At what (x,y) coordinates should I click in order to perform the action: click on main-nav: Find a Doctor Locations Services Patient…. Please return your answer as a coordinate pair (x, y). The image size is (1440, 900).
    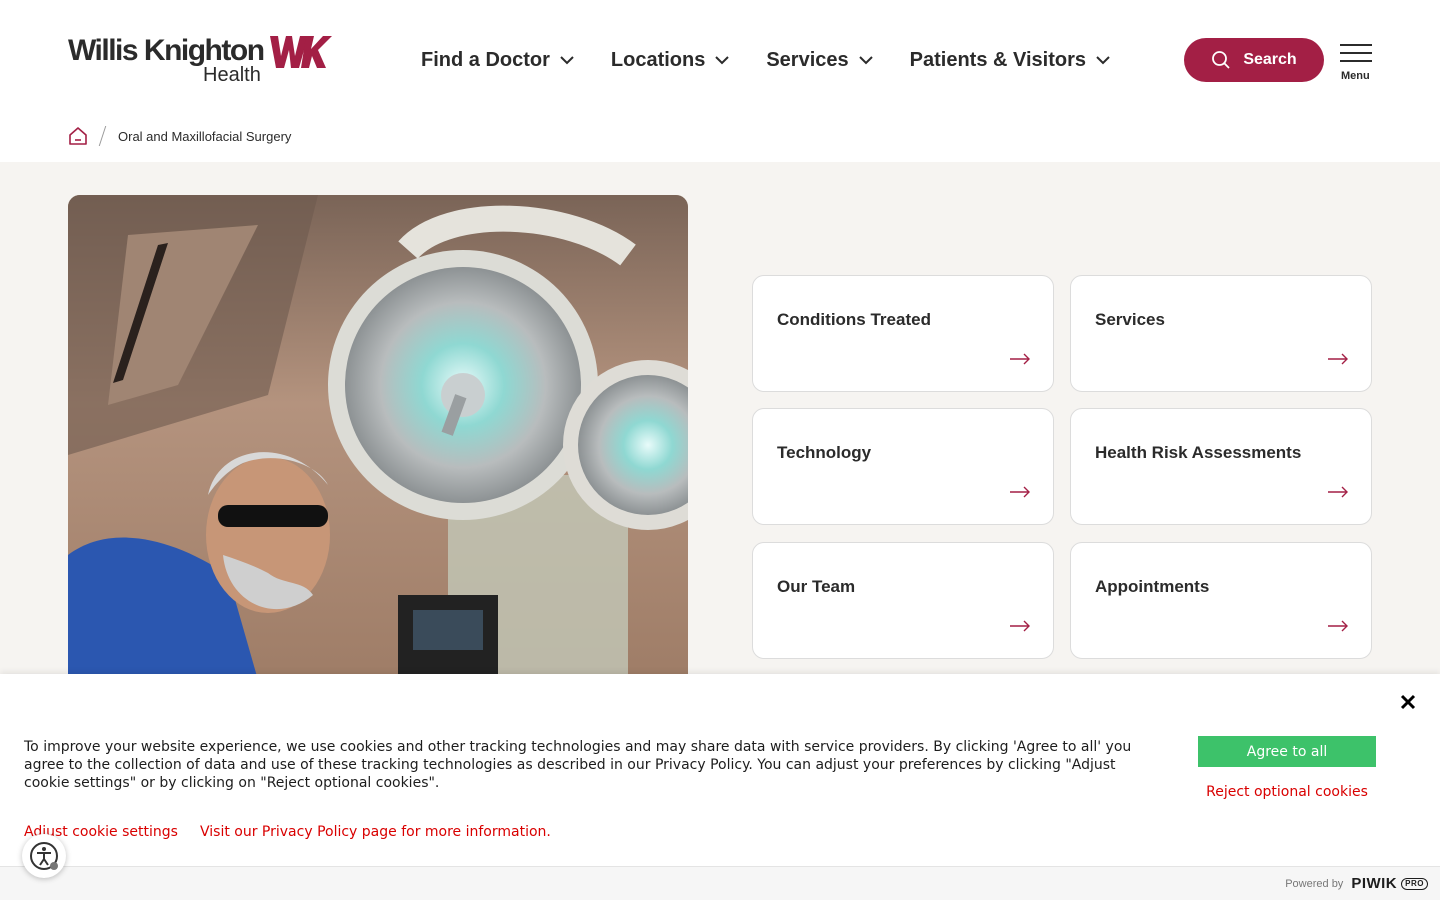
    Looking at the image, I should click on (784, 60).